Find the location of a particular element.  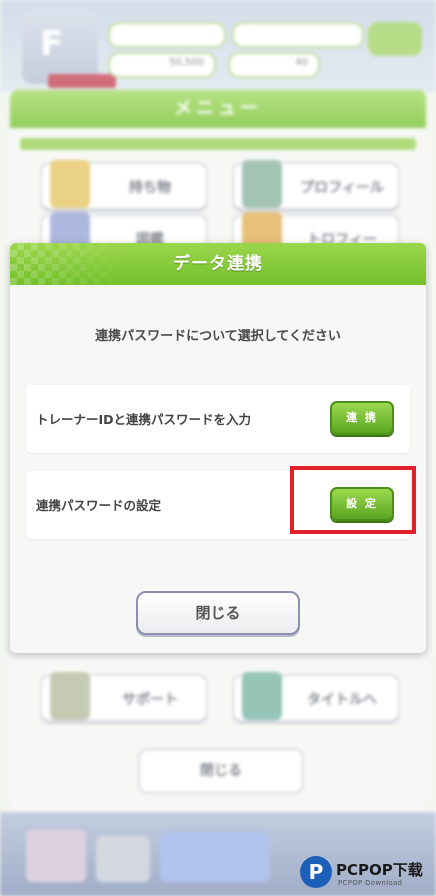

watermark-subtext: PCPOP Download is located at coordinates (370, 883).